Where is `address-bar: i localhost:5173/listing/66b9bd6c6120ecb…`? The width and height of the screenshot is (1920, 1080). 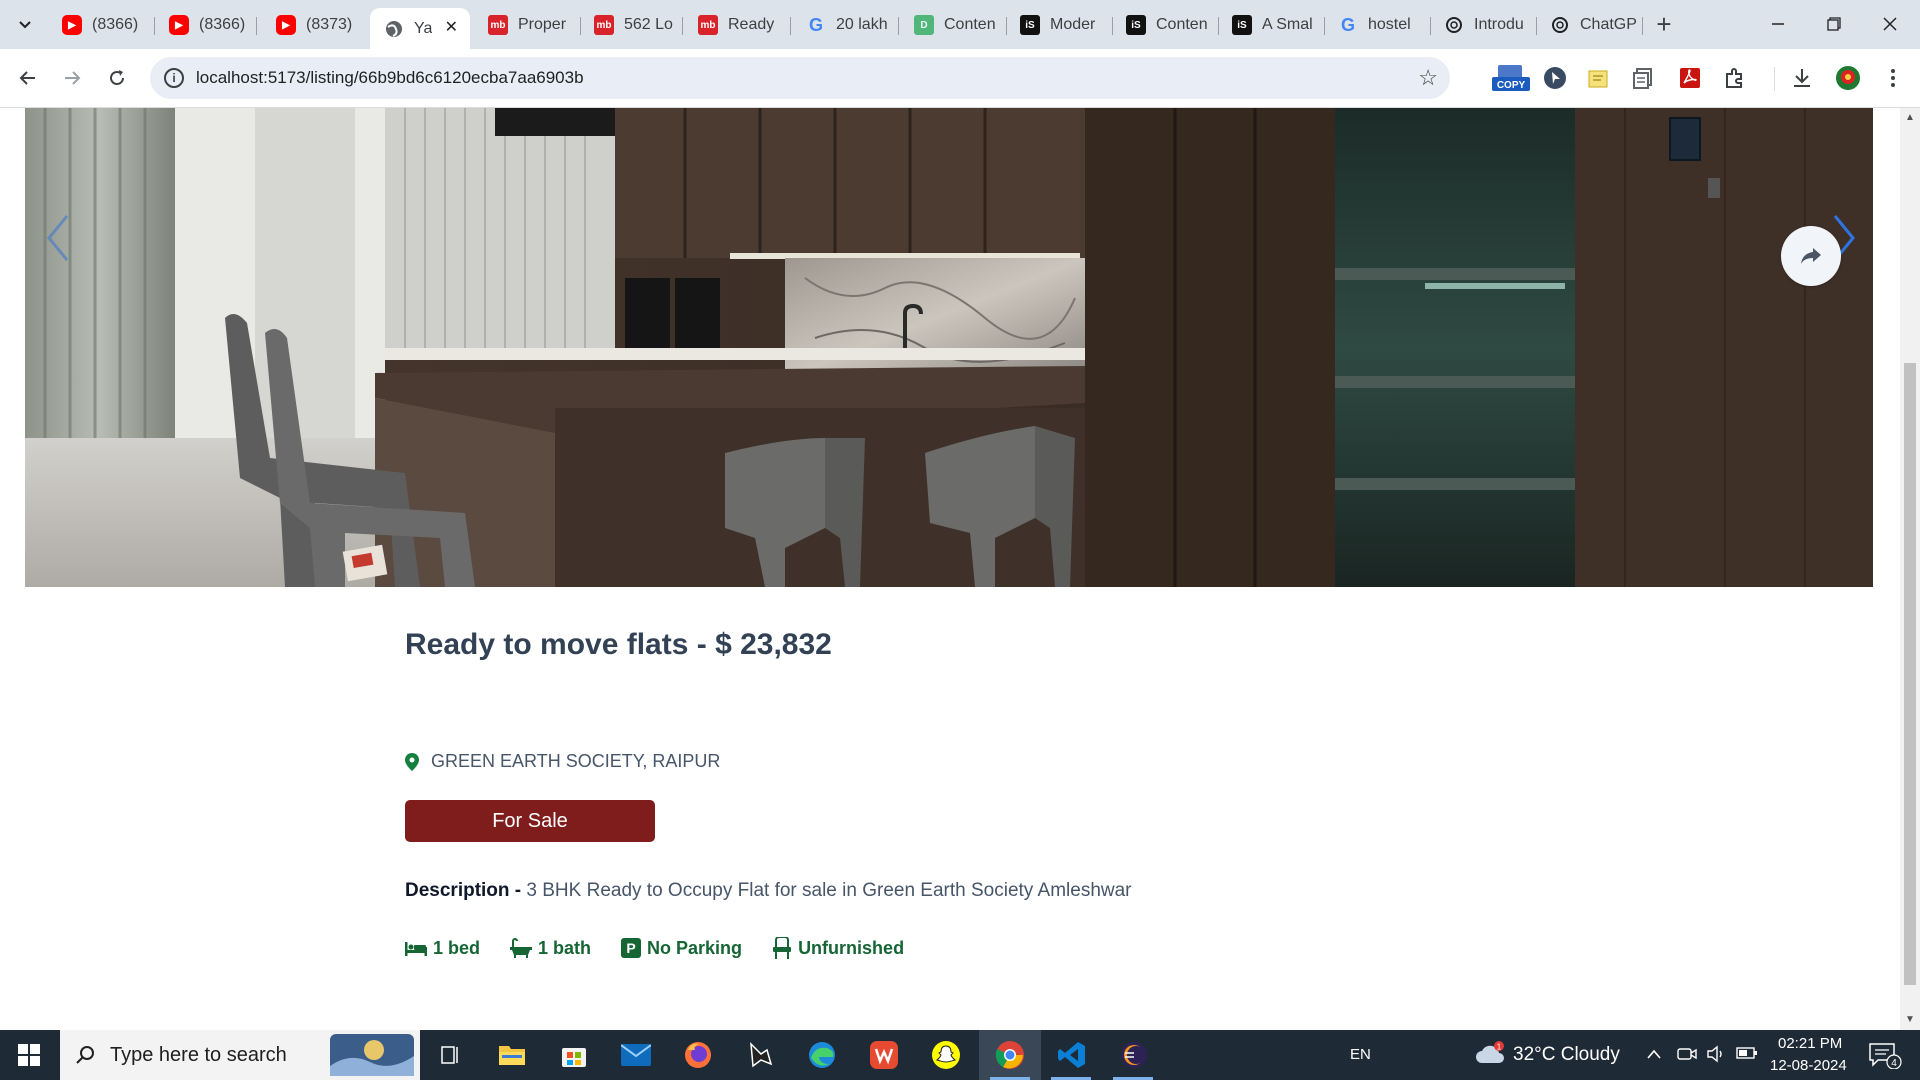
address-bar: i localhost:5173/listing/66b9bd6c6120ecb… is located at coordinates (800, 78).